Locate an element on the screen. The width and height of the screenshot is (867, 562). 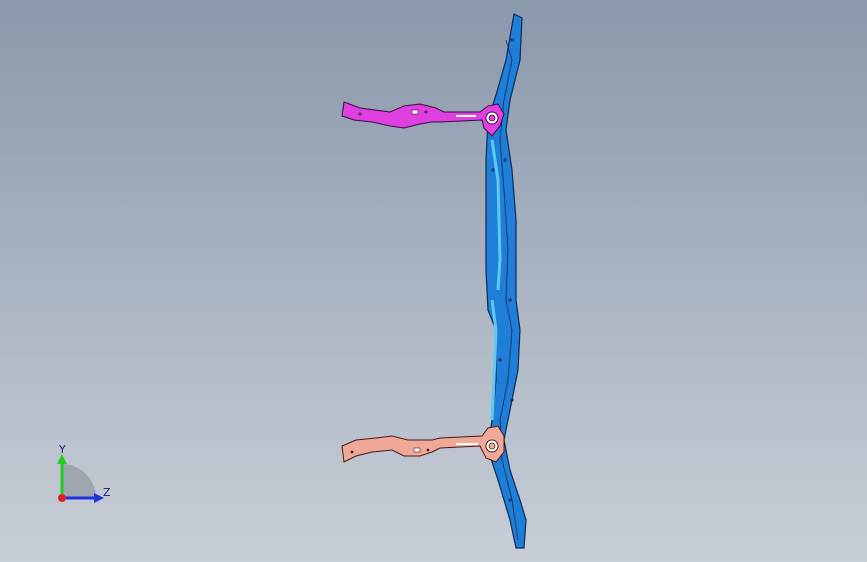
triad-plane is located at coordinates (79, 481).